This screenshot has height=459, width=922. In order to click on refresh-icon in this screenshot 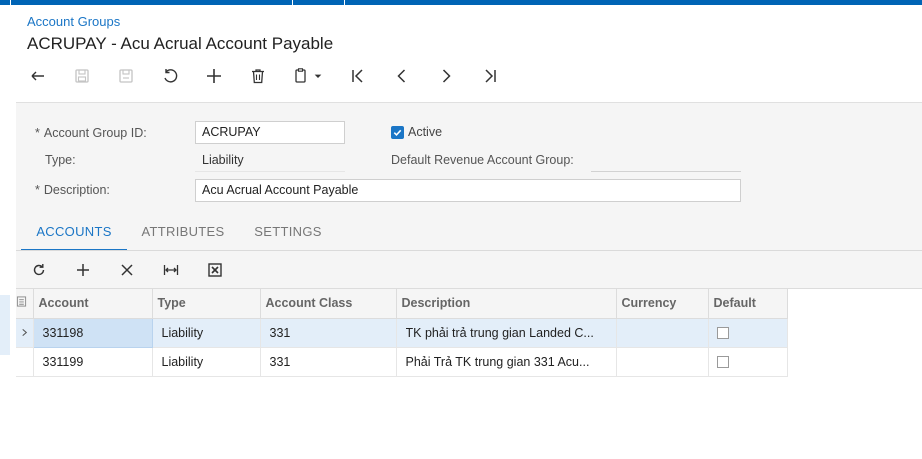, I will do `click(39, 270)`.